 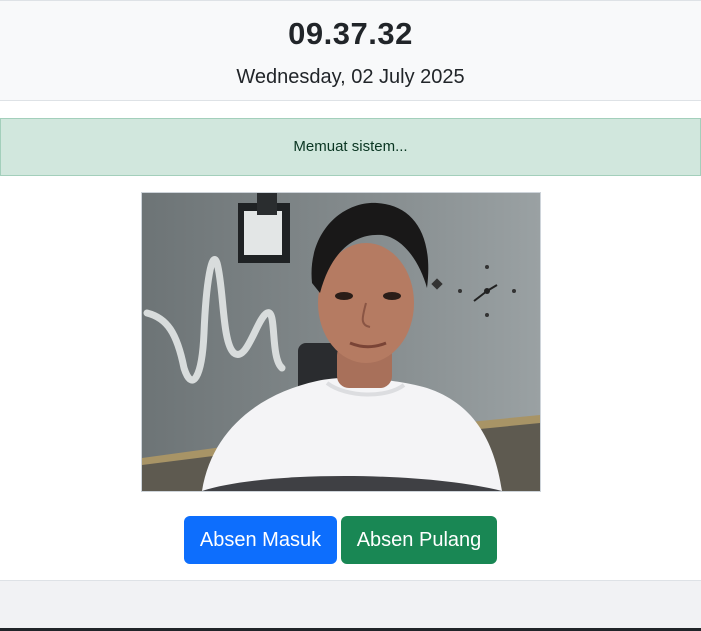 I want to click on clock-date: Wednesday, 02 July 2025, so click(x=350, y=77).